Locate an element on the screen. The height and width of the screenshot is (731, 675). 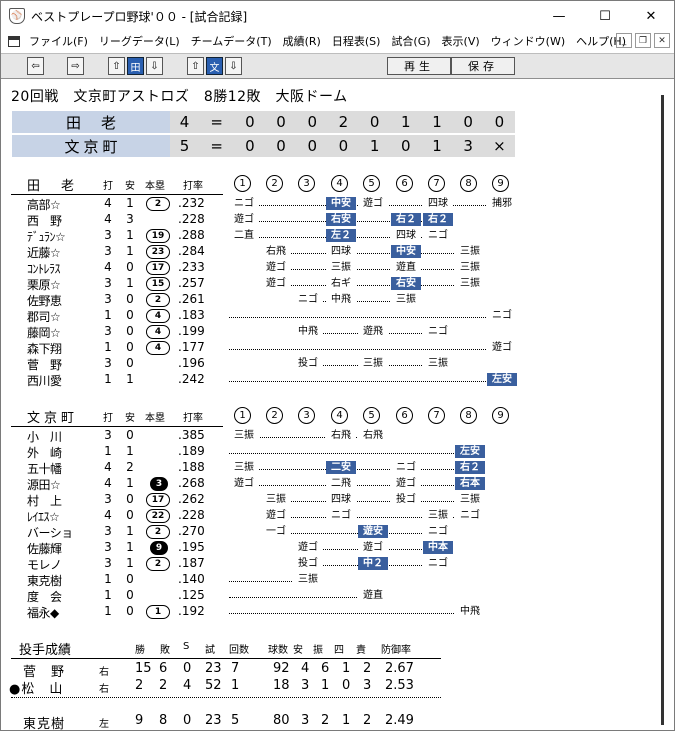
batter-row: 源田☆ 4 1 3 .268 遊ゴ 二飛 遊ゴ 右本 is located at coordinates (333, 484).